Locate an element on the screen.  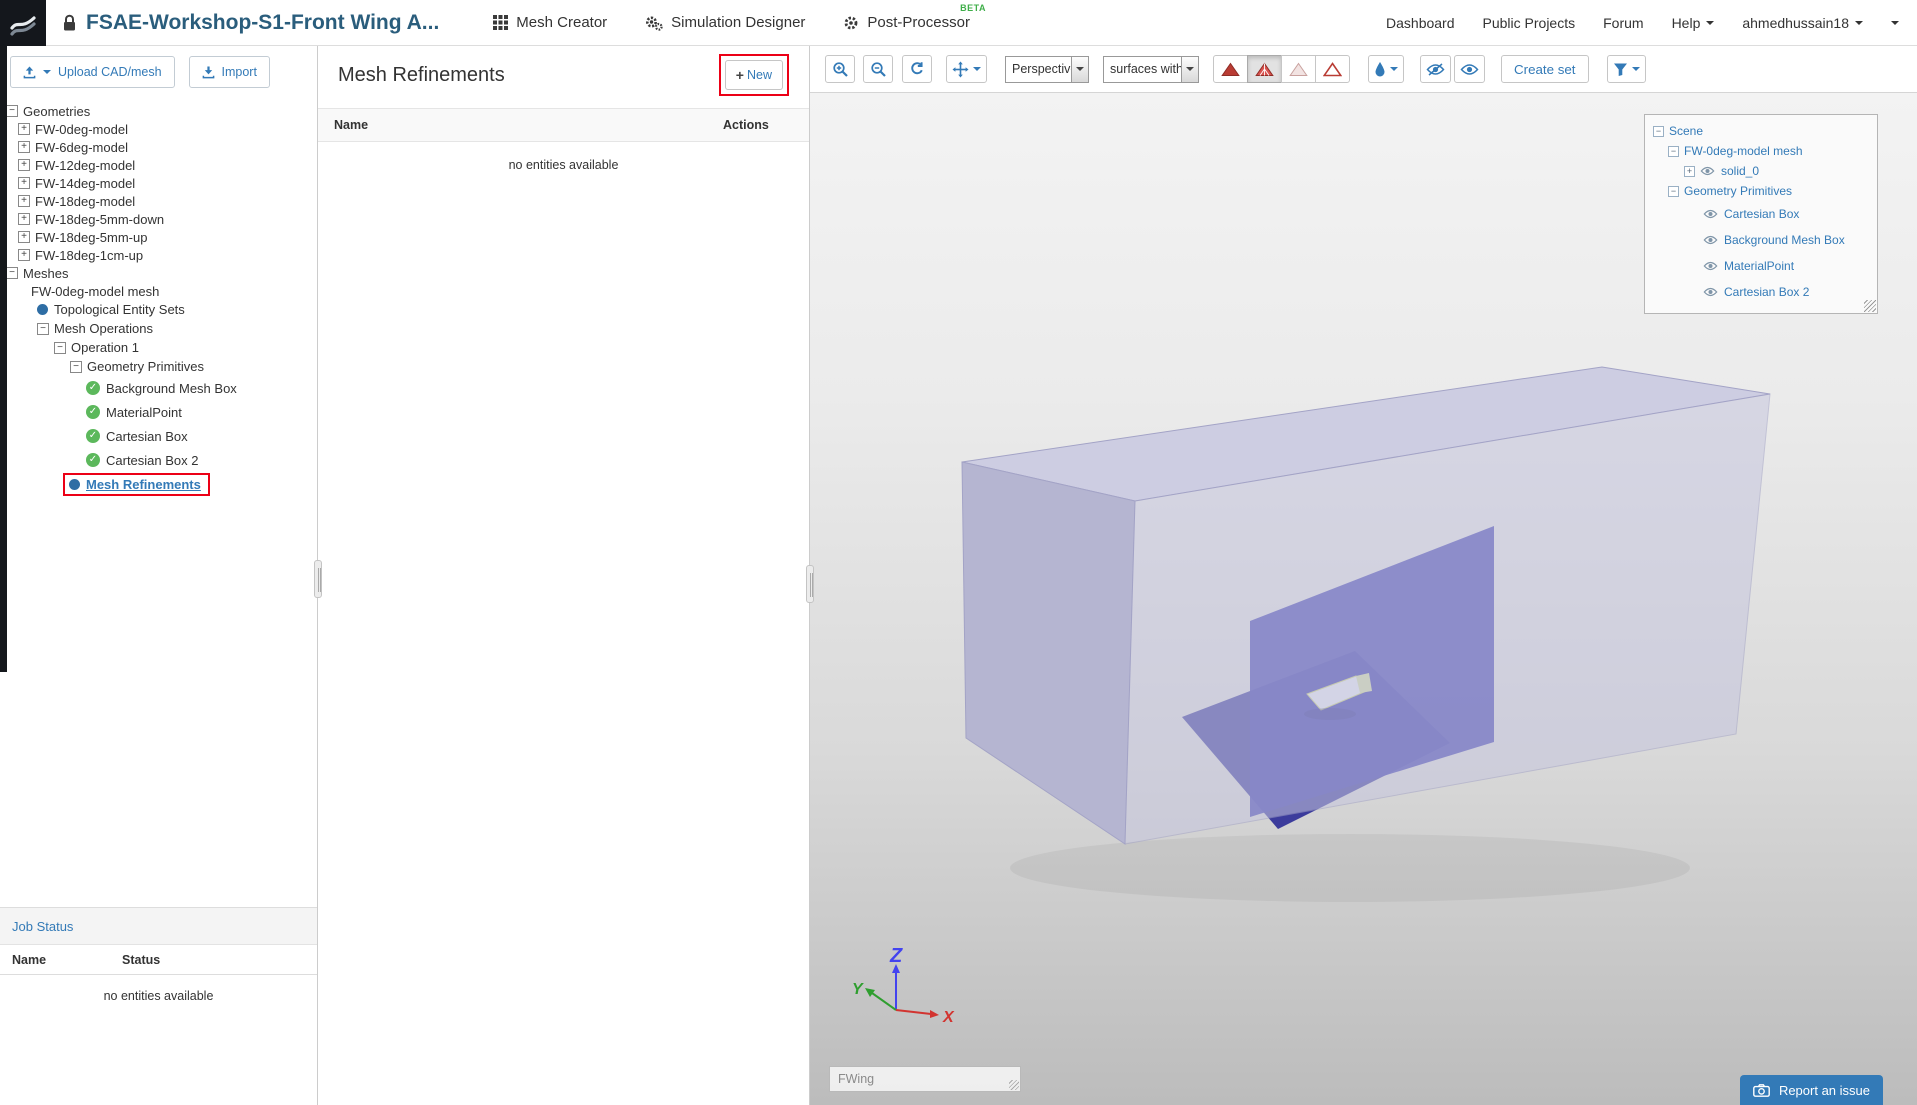
render-wireframe-button is located at coordinates (1298, 69).